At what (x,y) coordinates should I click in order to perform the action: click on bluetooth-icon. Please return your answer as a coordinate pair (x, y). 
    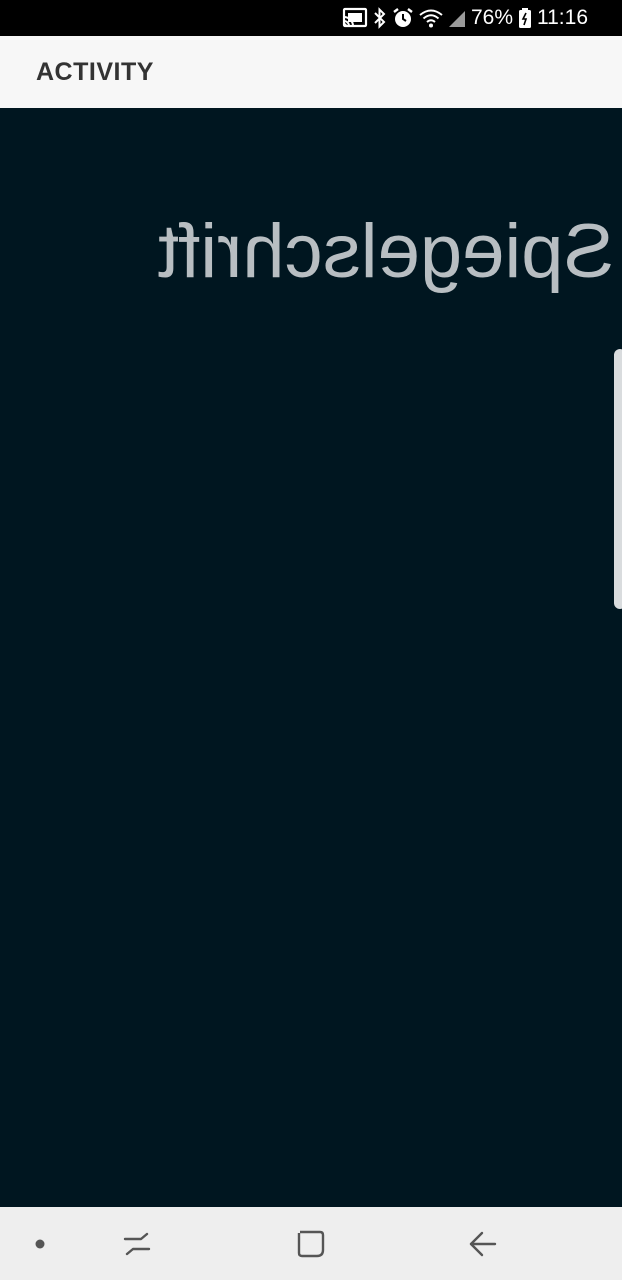
    Looking at the image, I should click on (380, 18).